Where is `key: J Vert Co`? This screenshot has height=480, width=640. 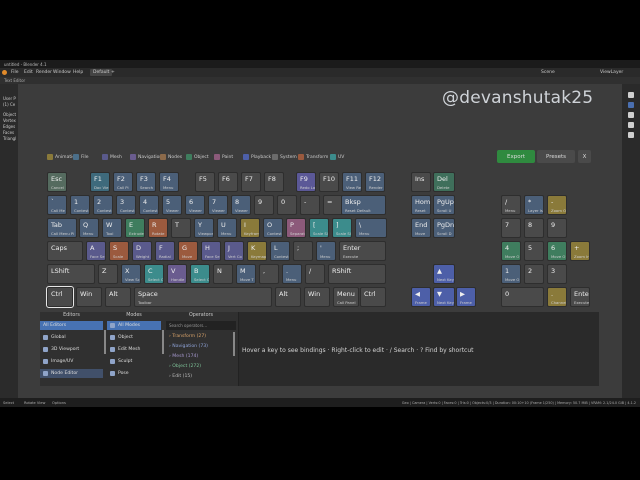 key: J Vert Co is located at coordinates (234, 251).